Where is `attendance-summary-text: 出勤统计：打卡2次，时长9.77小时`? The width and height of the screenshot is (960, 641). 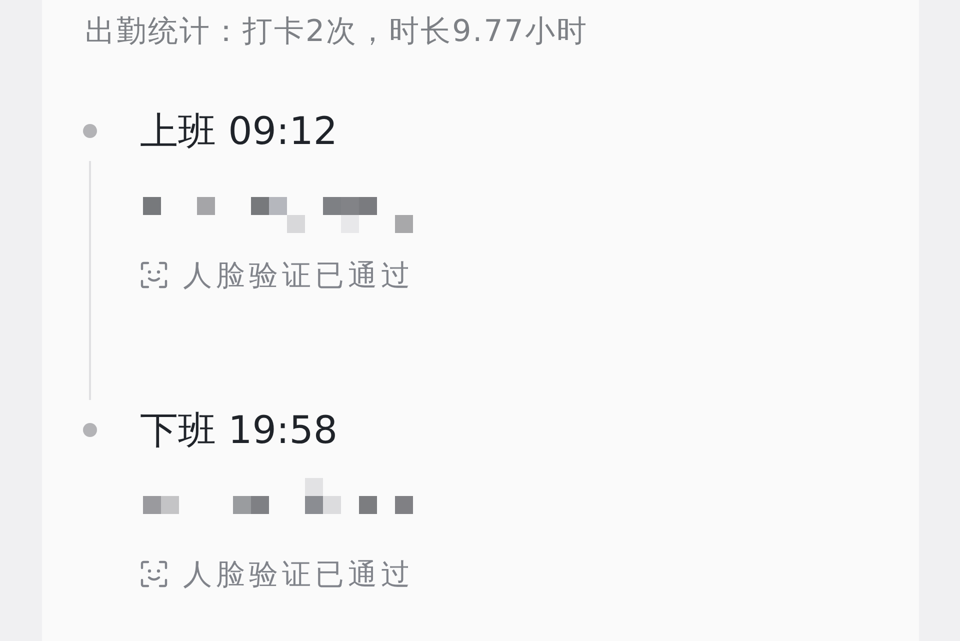
attendance-summary-text: 出勤统计：打卡2次，时长9.77小时 is located at coordinates (336, 32).